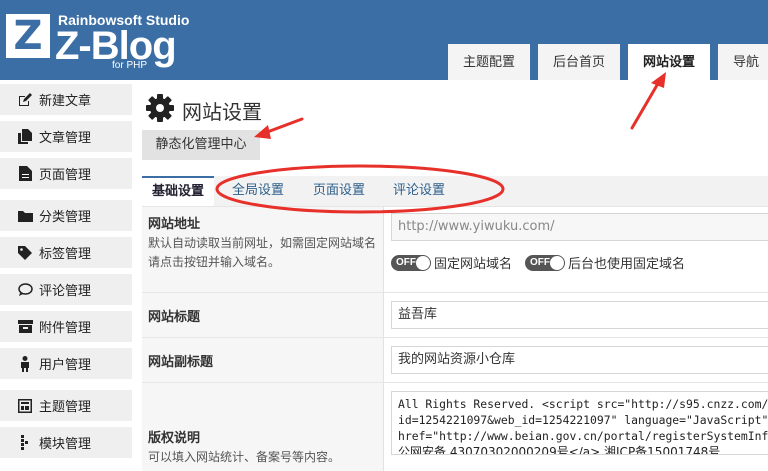 The image size is (768, 471). I want to click on sidebar-item-label: 标签管理, so click(65, 254).